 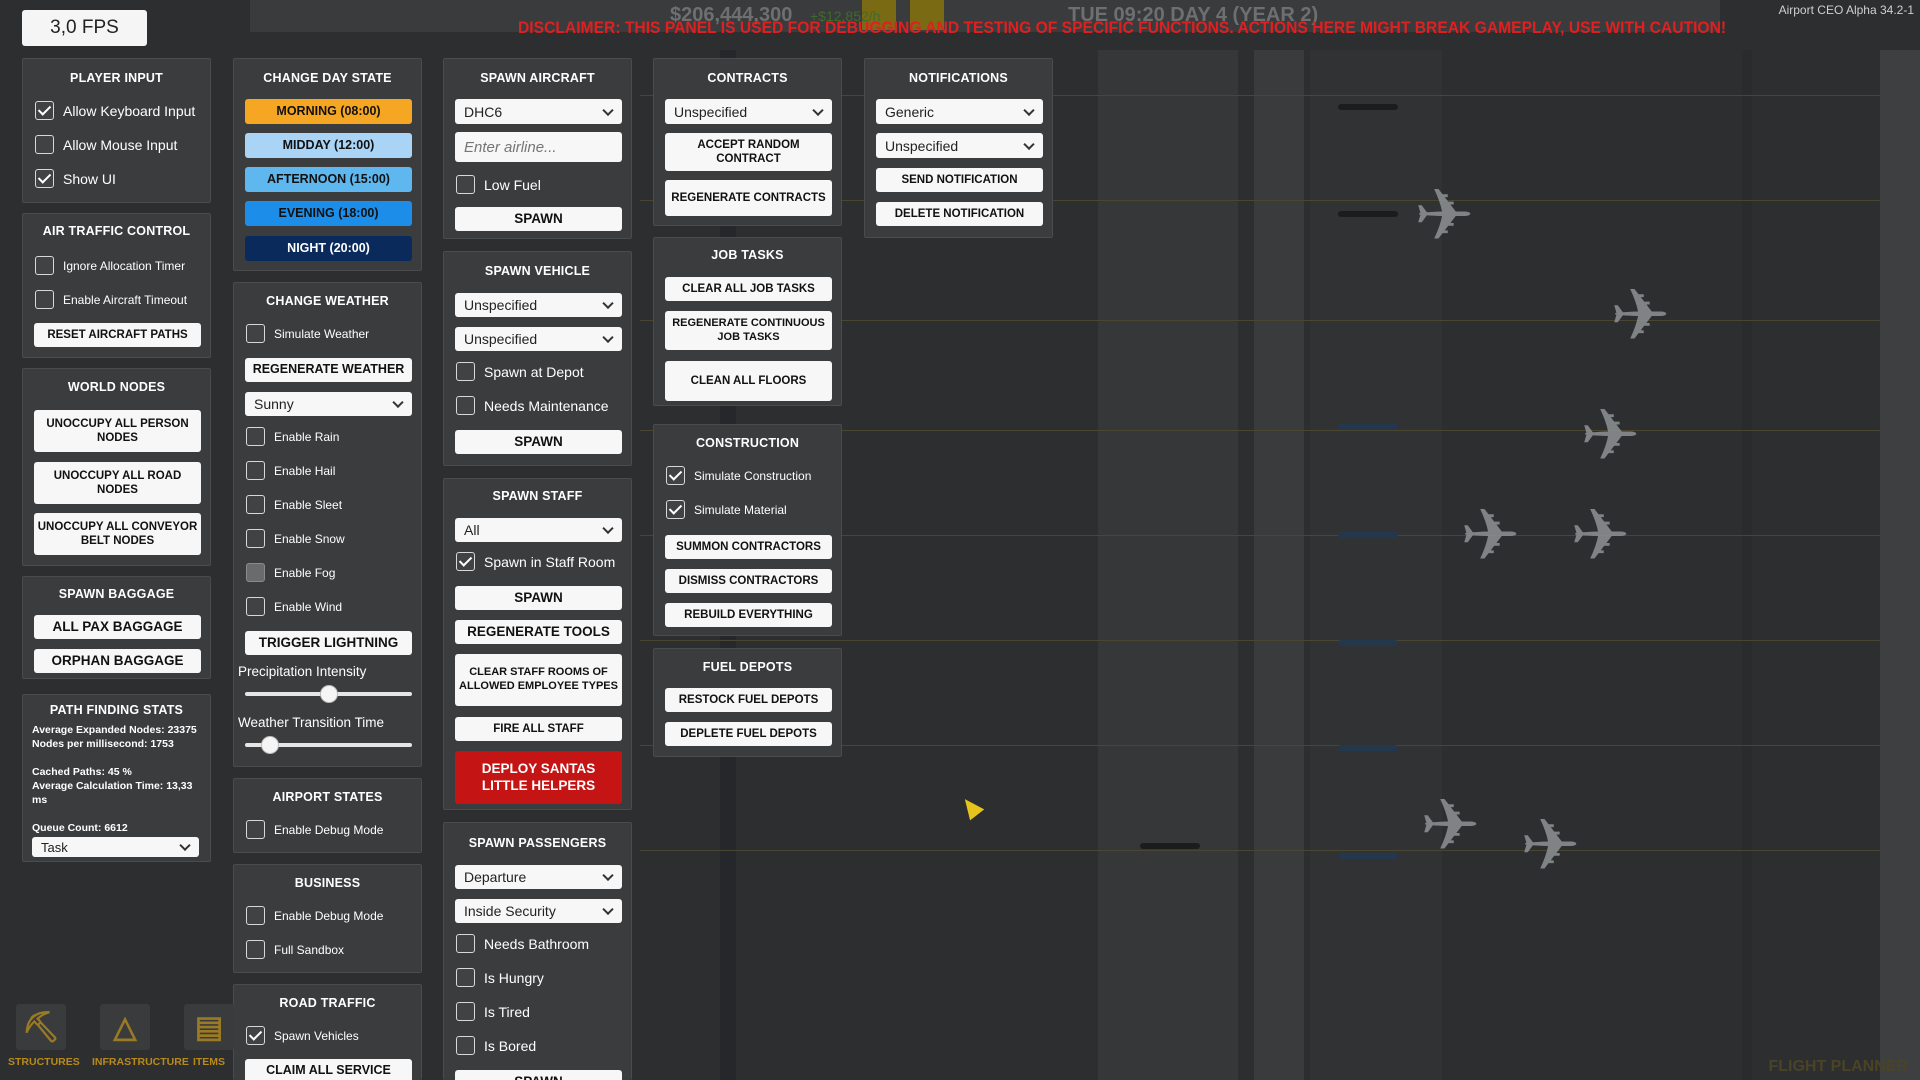 I want to click on aircraft-type-dropdown: DHC6, so click(x=538, y=111).